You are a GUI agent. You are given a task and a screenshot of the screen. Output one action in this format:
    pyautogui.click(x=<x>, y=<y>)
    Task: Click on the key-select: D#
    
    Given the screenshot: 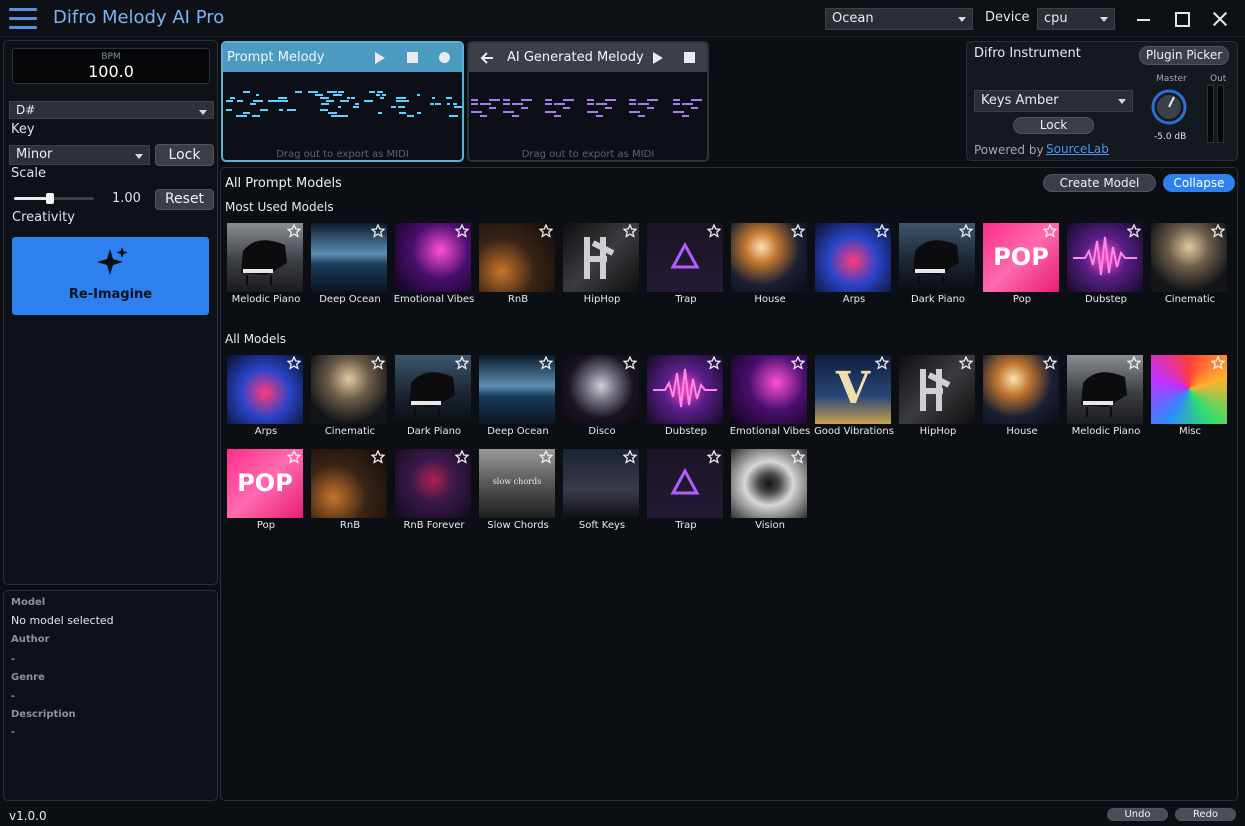 What is the action you would take?
    pyautogui.click(x=111, y=110)
    